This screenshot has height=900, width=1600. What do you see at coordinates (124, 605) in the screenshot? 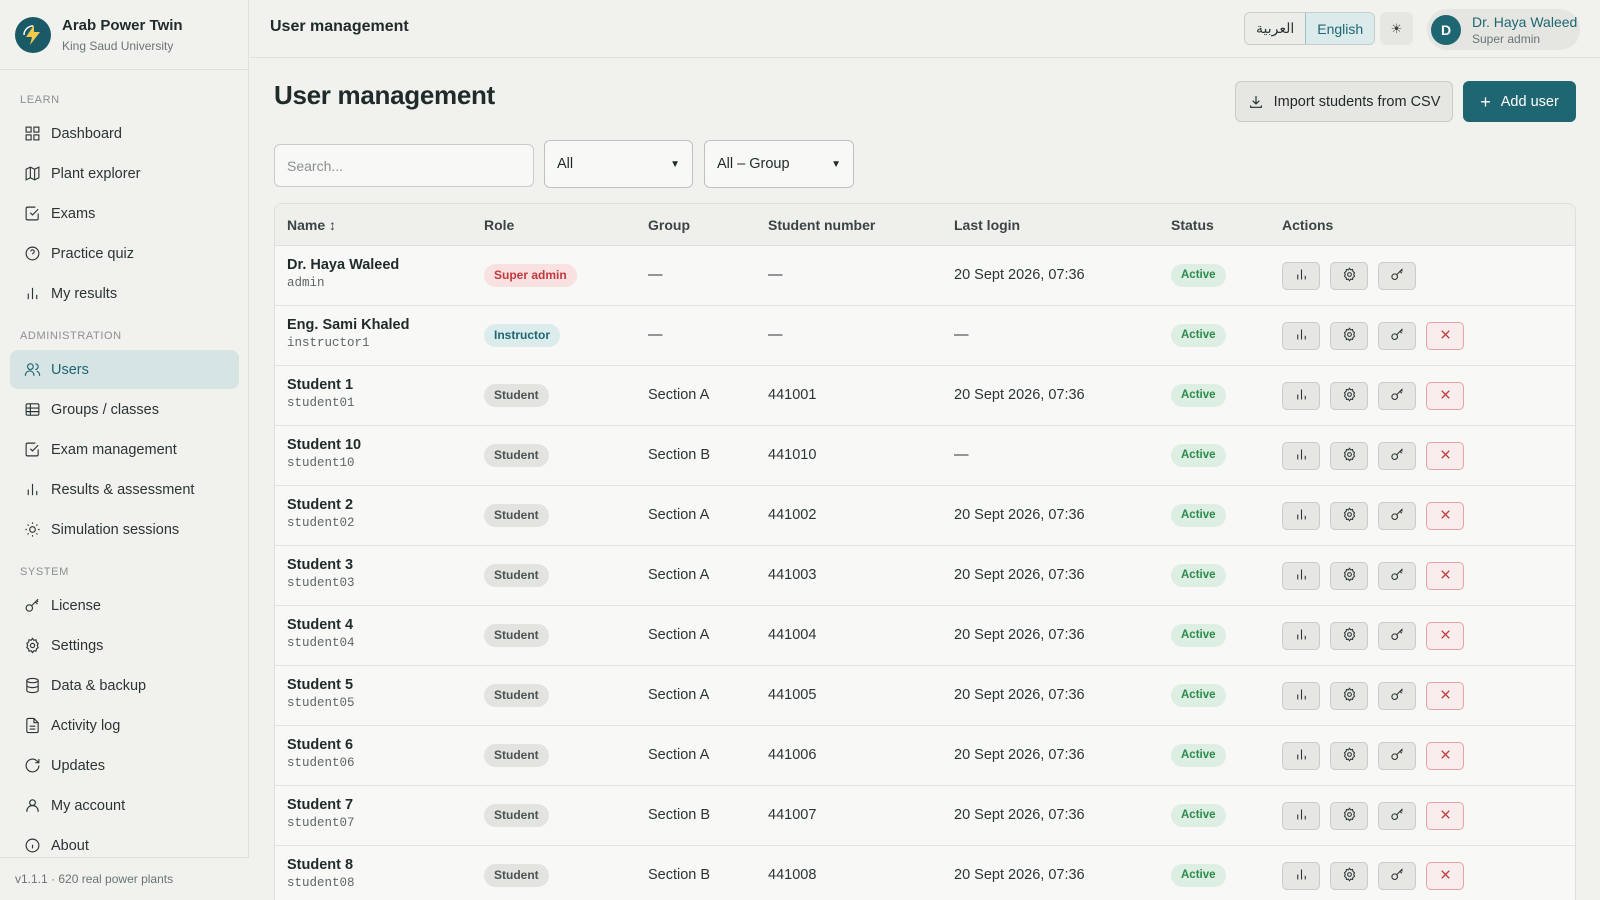
I see `sidebar-item-license: License` at bounding box center [124, 605].